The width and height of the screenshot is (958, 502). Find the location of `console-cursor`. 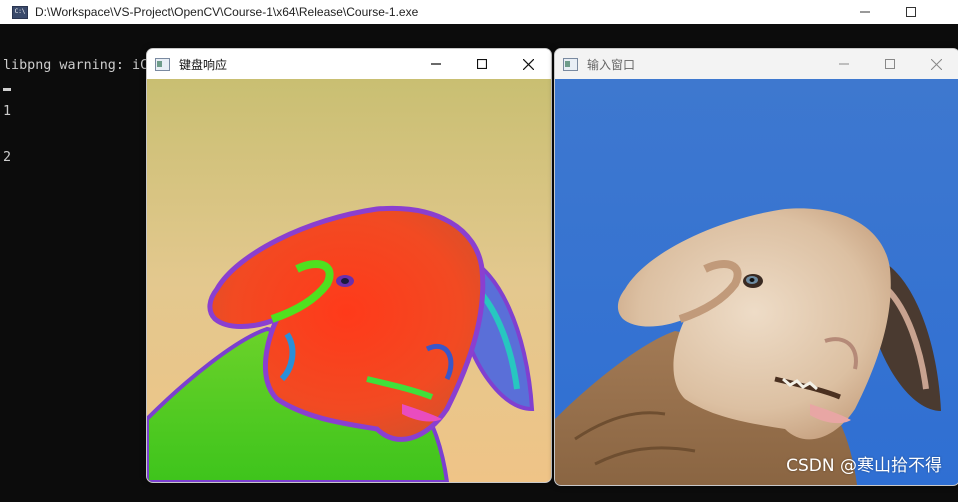

console-cursor is located at coordinates (7, 89).